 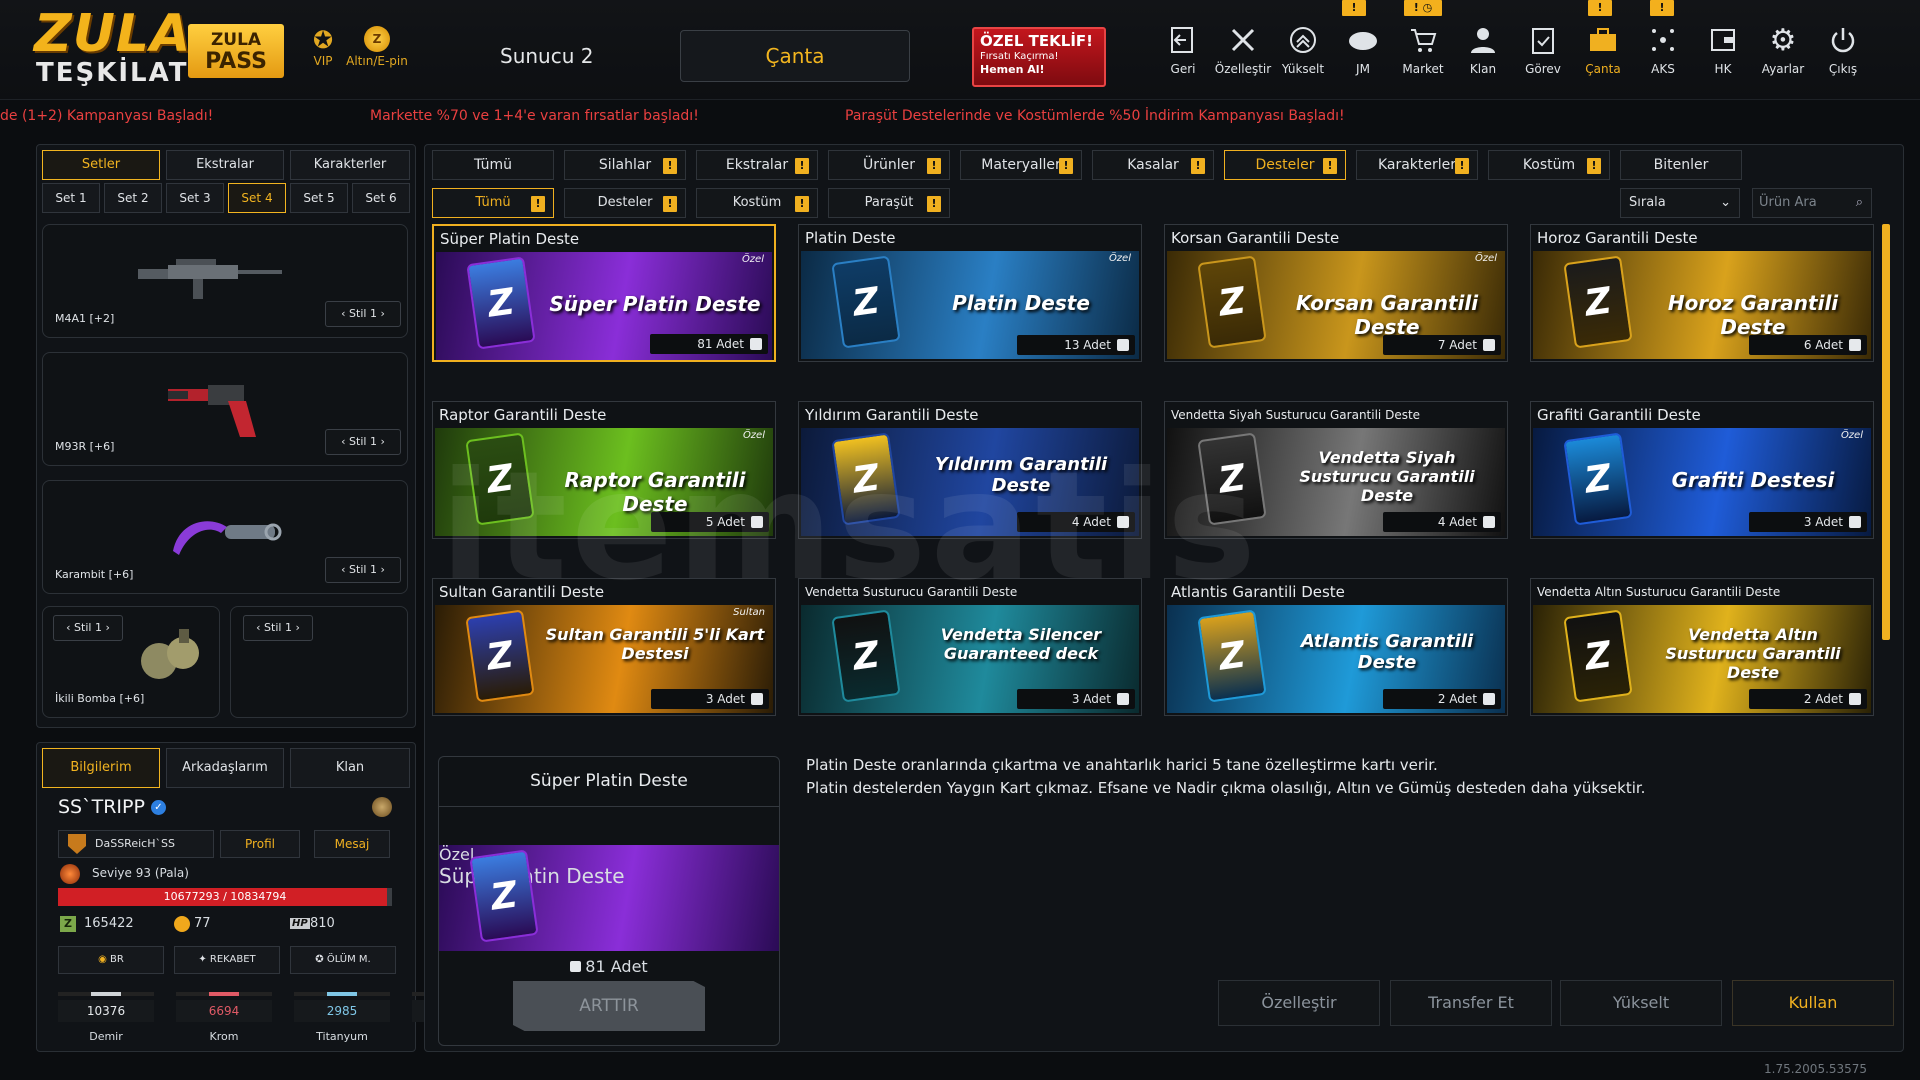 I want to click on increase-button: ARTTIR, so click(x=609, y=1006).